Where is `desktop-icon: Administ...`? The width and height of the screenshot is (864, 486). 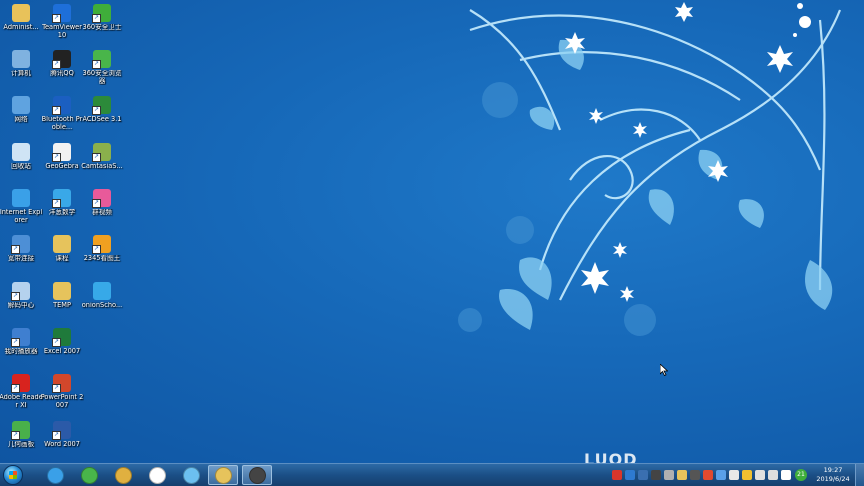
desktop-icon: Administ... is located at coordinates (21, 26).